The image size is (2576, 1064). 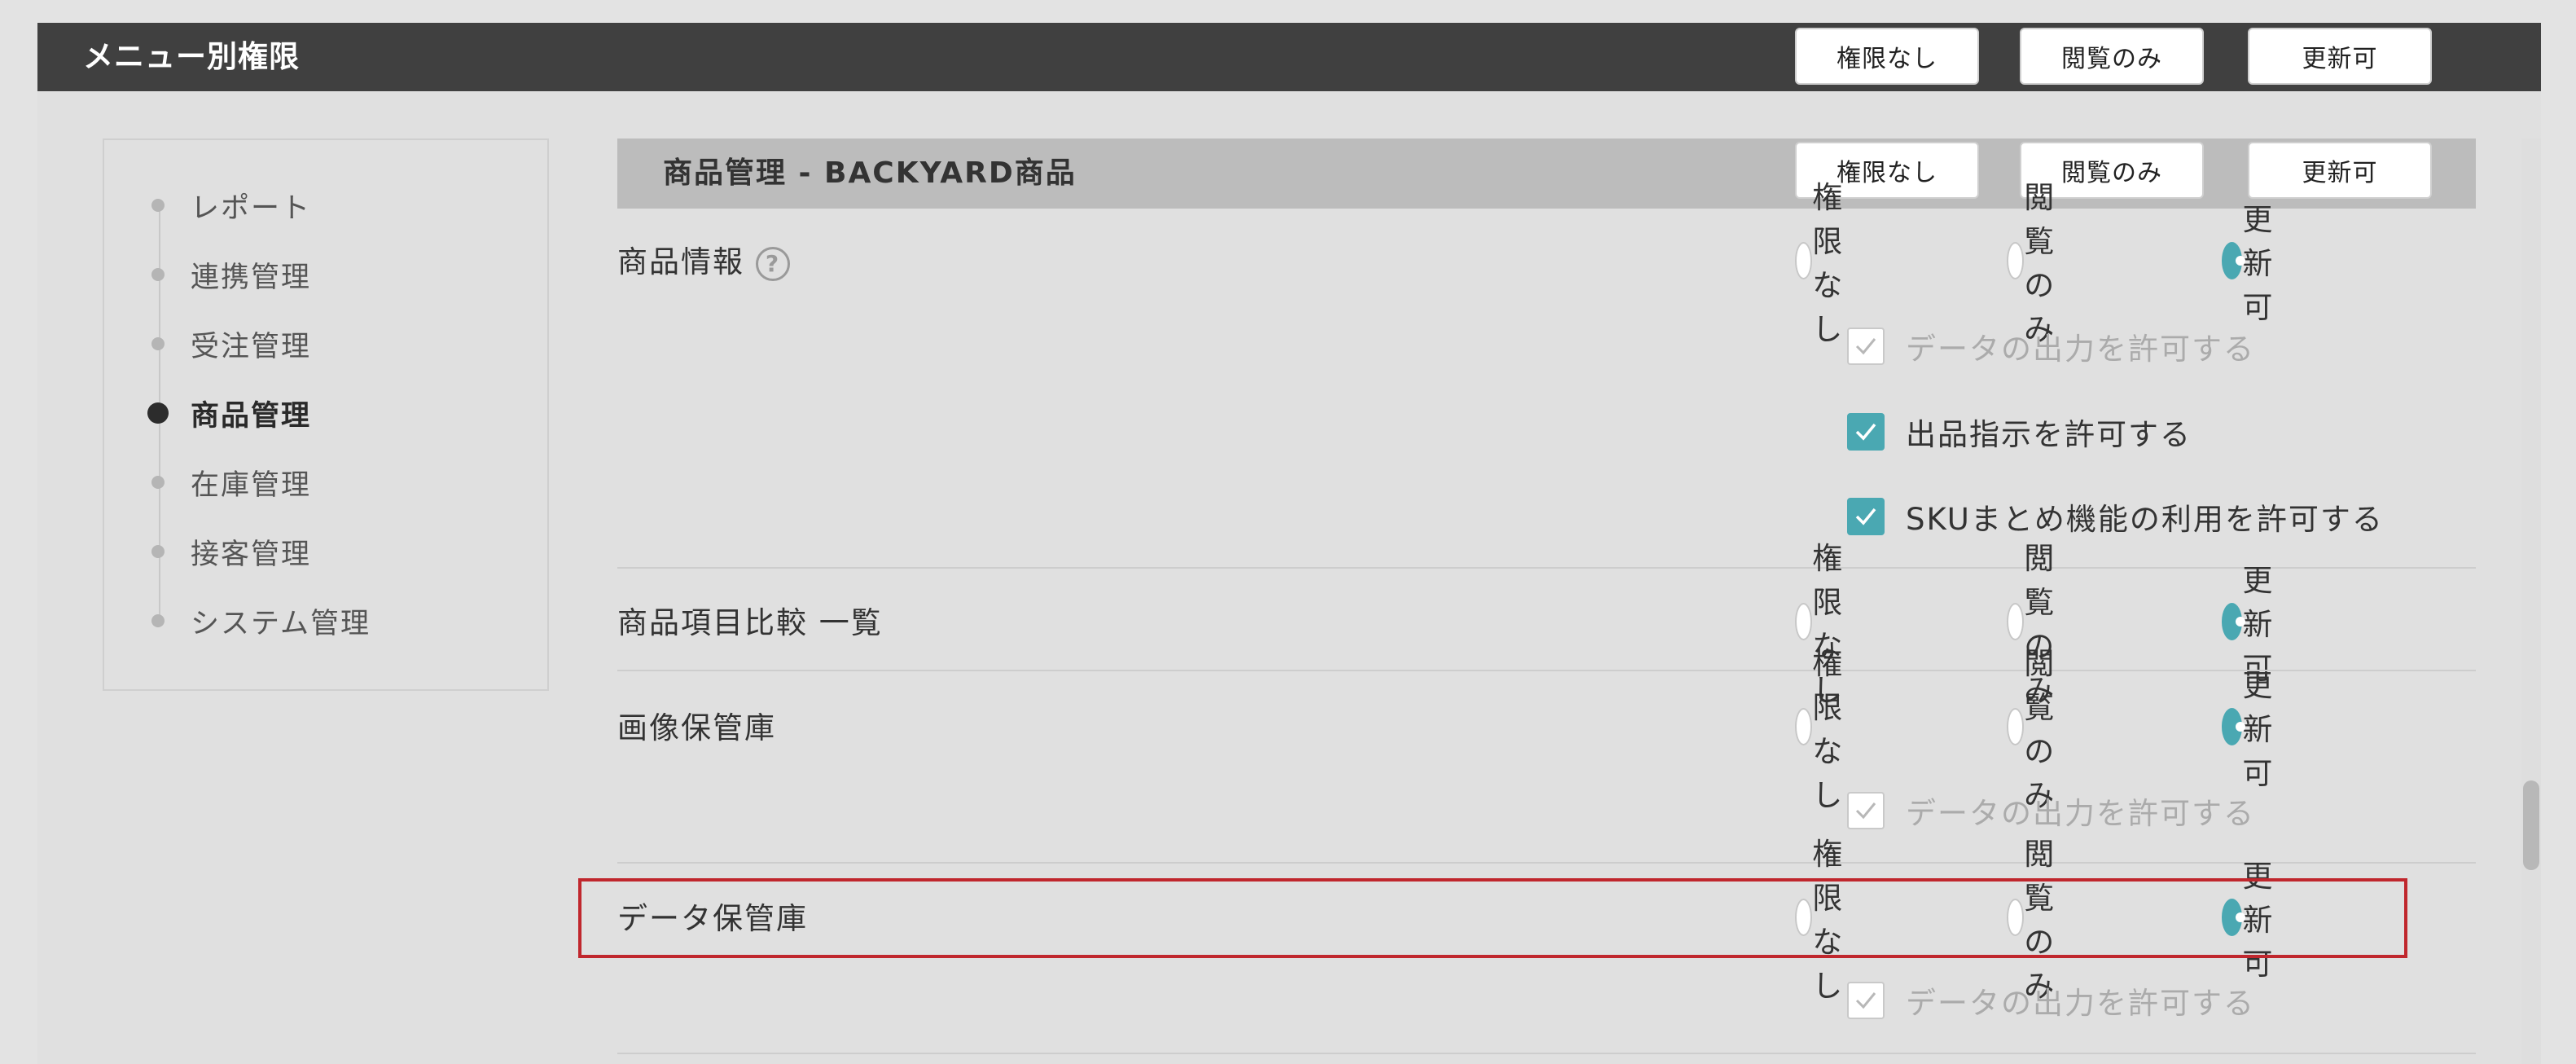 What do you see at coordinates (343, 343) in the screenshot?
I see `sidebar-item-orders: 受注管理` at bounding box center [343, 343].